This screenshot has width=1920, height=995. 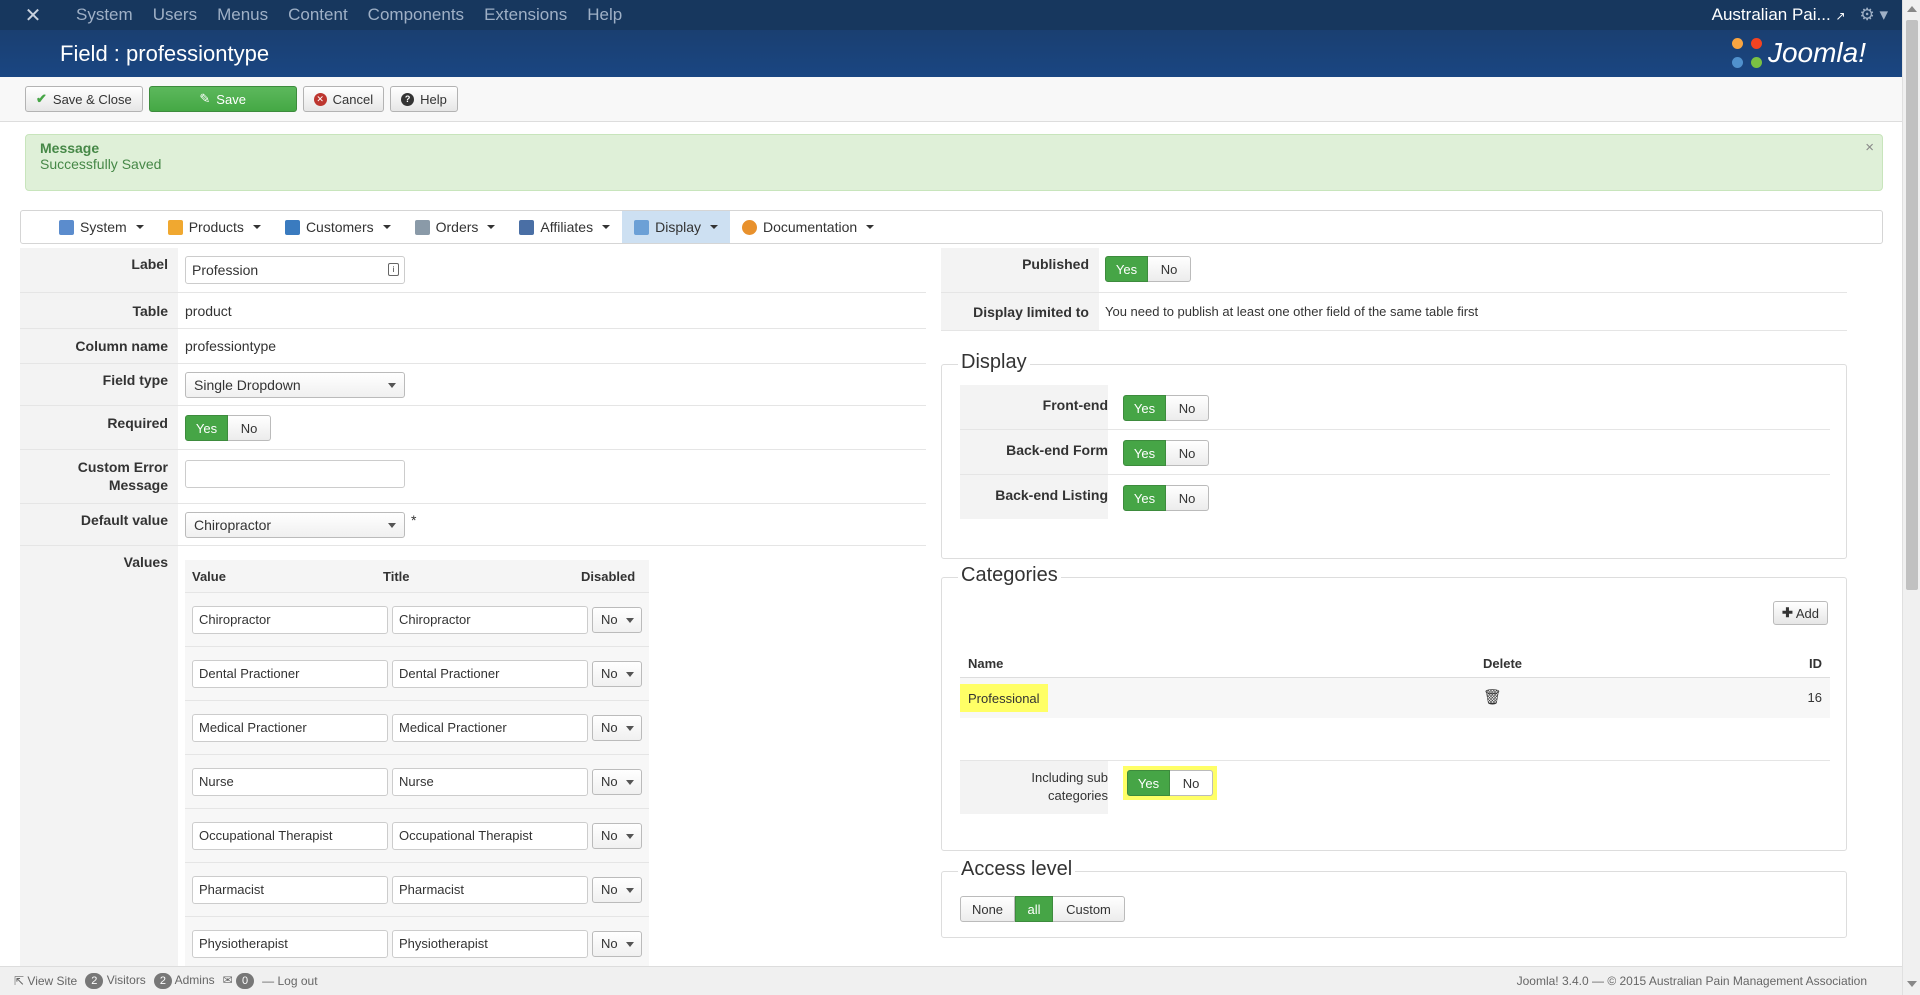 I want to click on title-input: Chiropractor, so click(x=490, y=619).